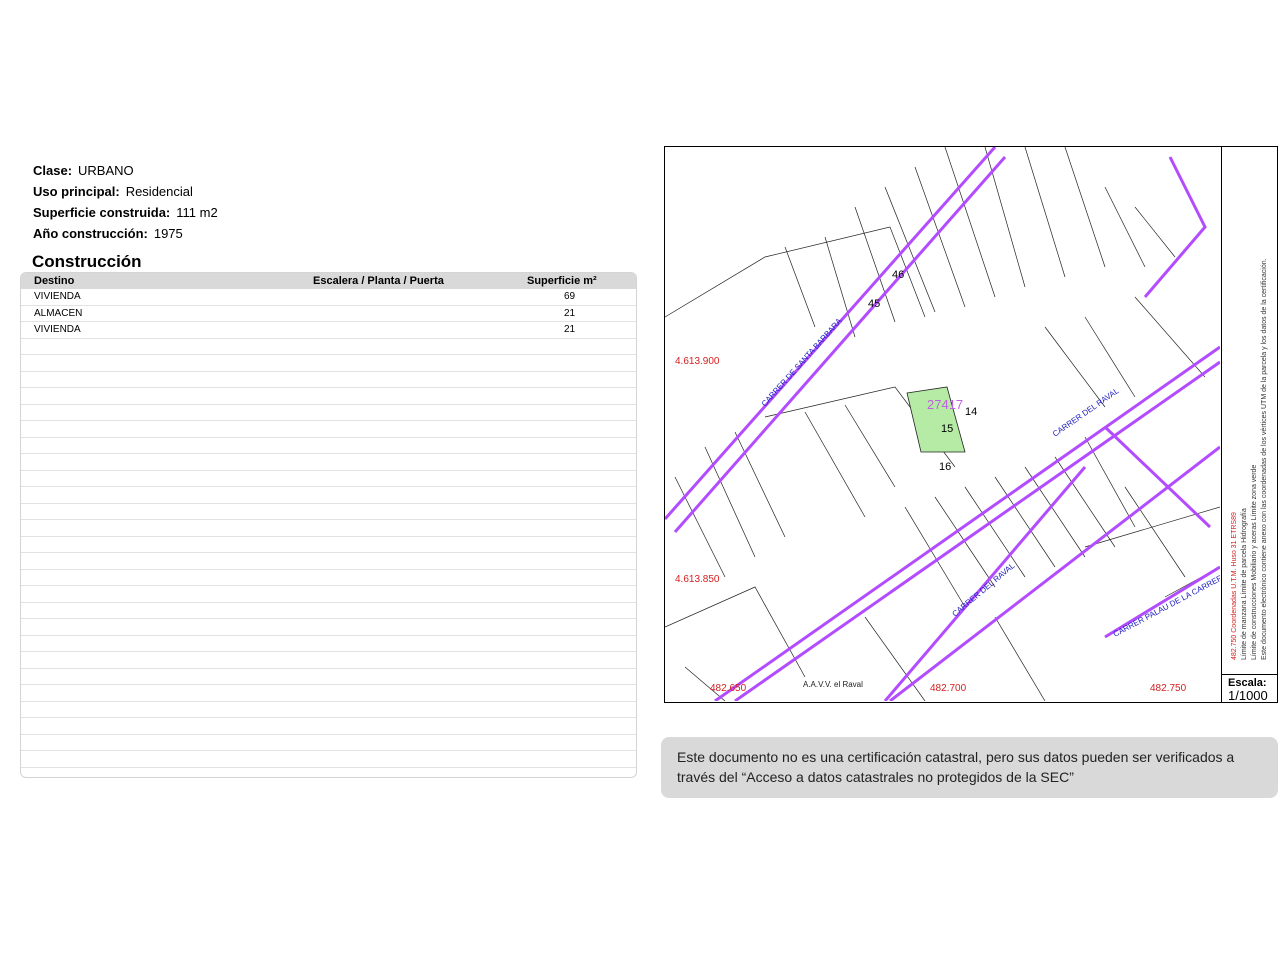  What do you see at coordinates (197, 212) in the screenshot?
I see `superficie-value: 111 m2` at bounding box center [197, 212].